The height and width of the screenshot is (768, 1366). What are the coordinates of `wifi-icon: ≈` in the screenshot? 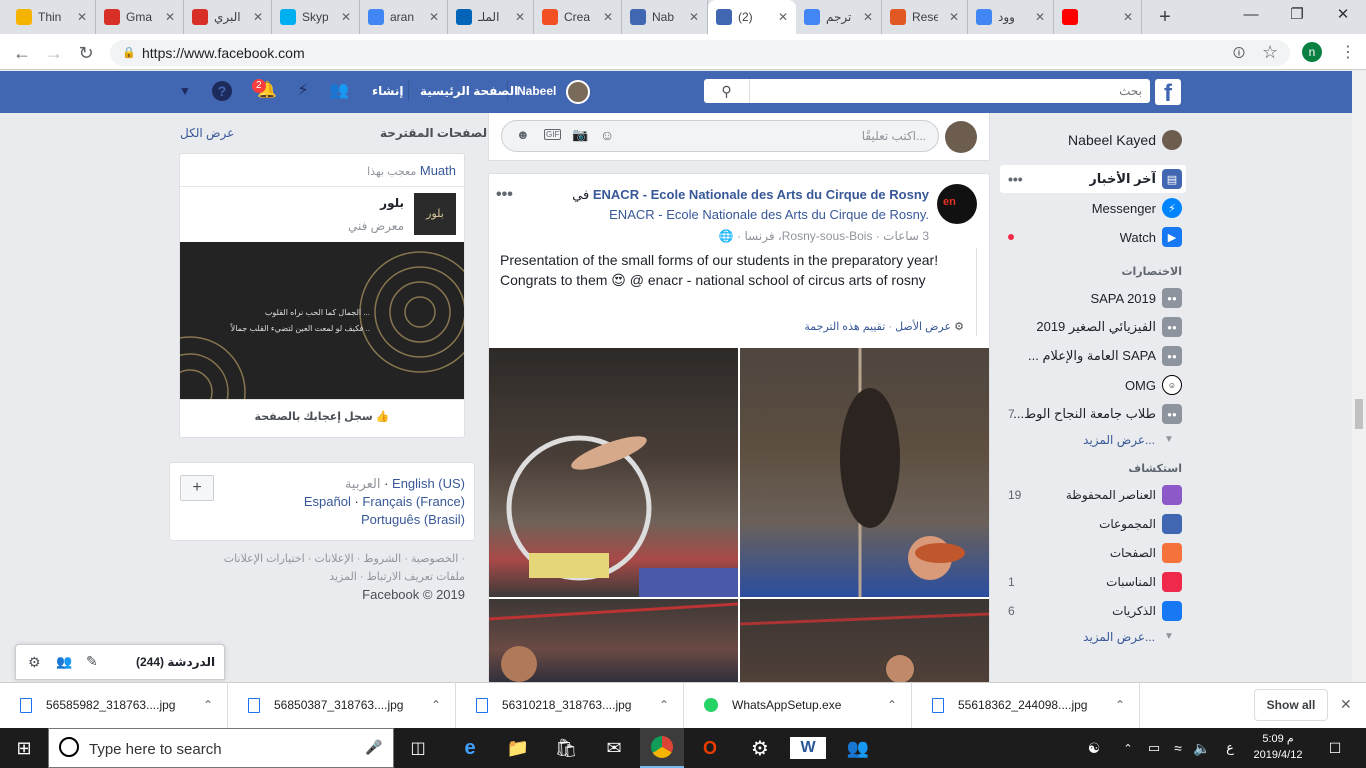 It's located at (1178, 748).